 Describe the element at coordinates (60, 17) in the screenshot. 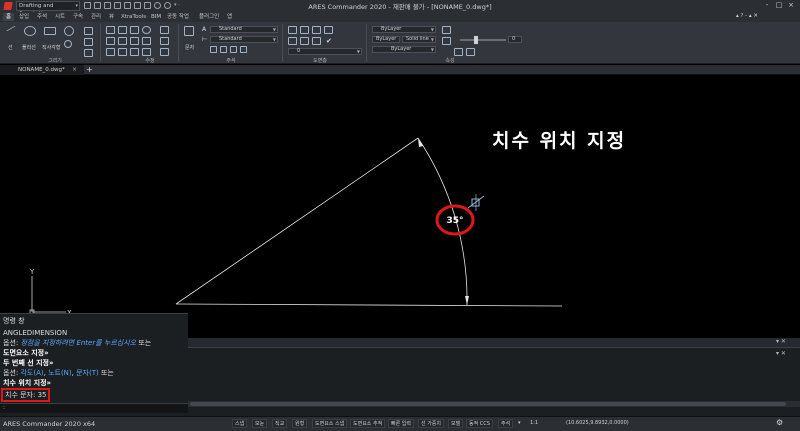

I see `tab-sheet: 시트` at that location.